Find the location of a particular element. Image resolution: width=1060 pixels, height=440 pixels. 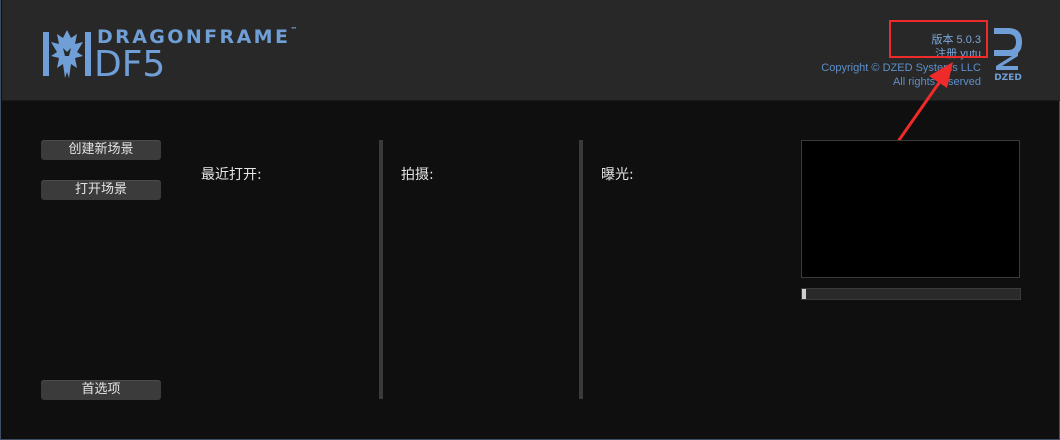

new-scene-button: 创建新场景 is located at coordinates (101, 150).